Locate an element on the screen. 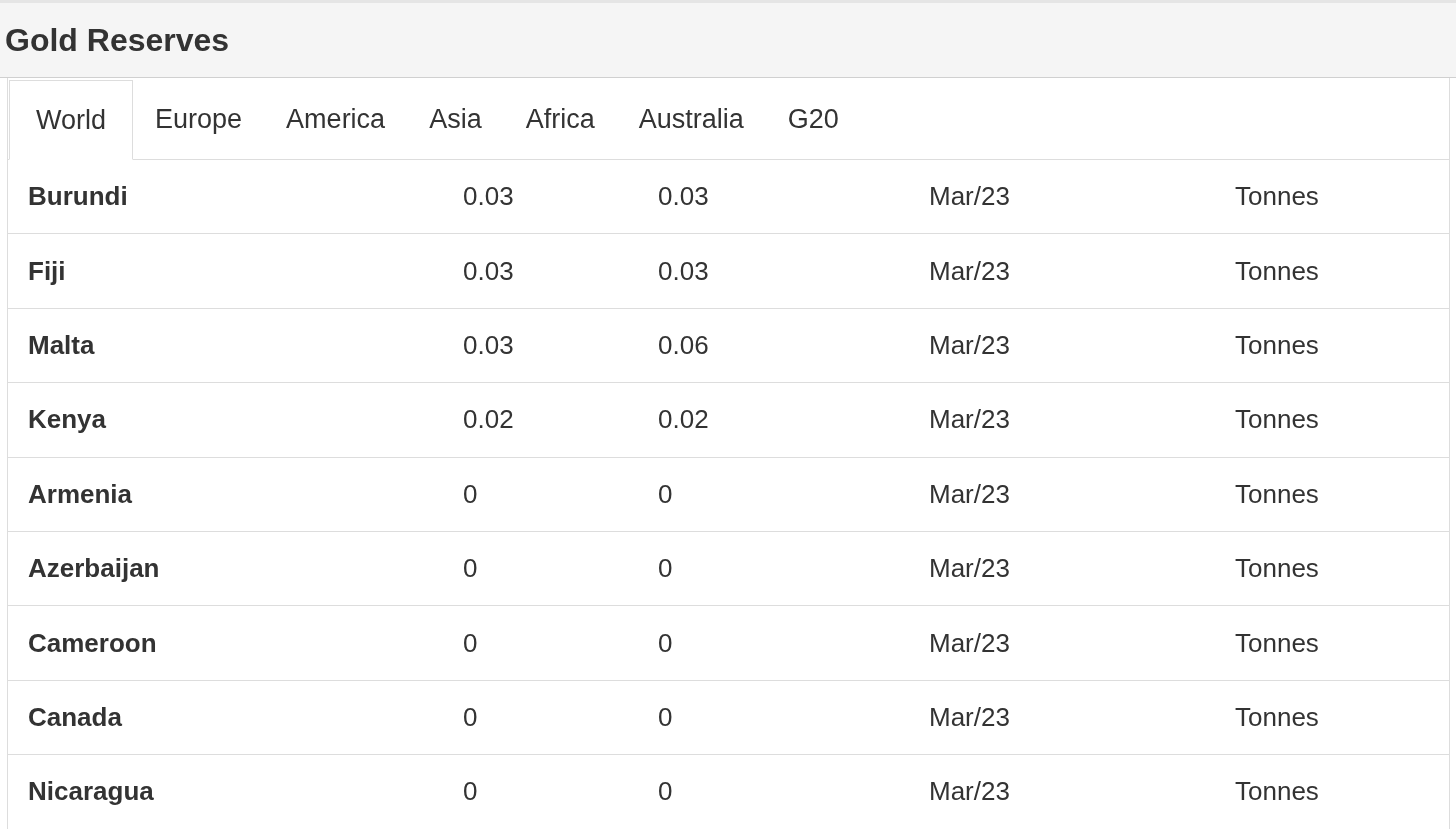 The width and height of the screenshot is (1456, 829). table-cell-text: Azerbaijan is located at coordinates (94, 569).